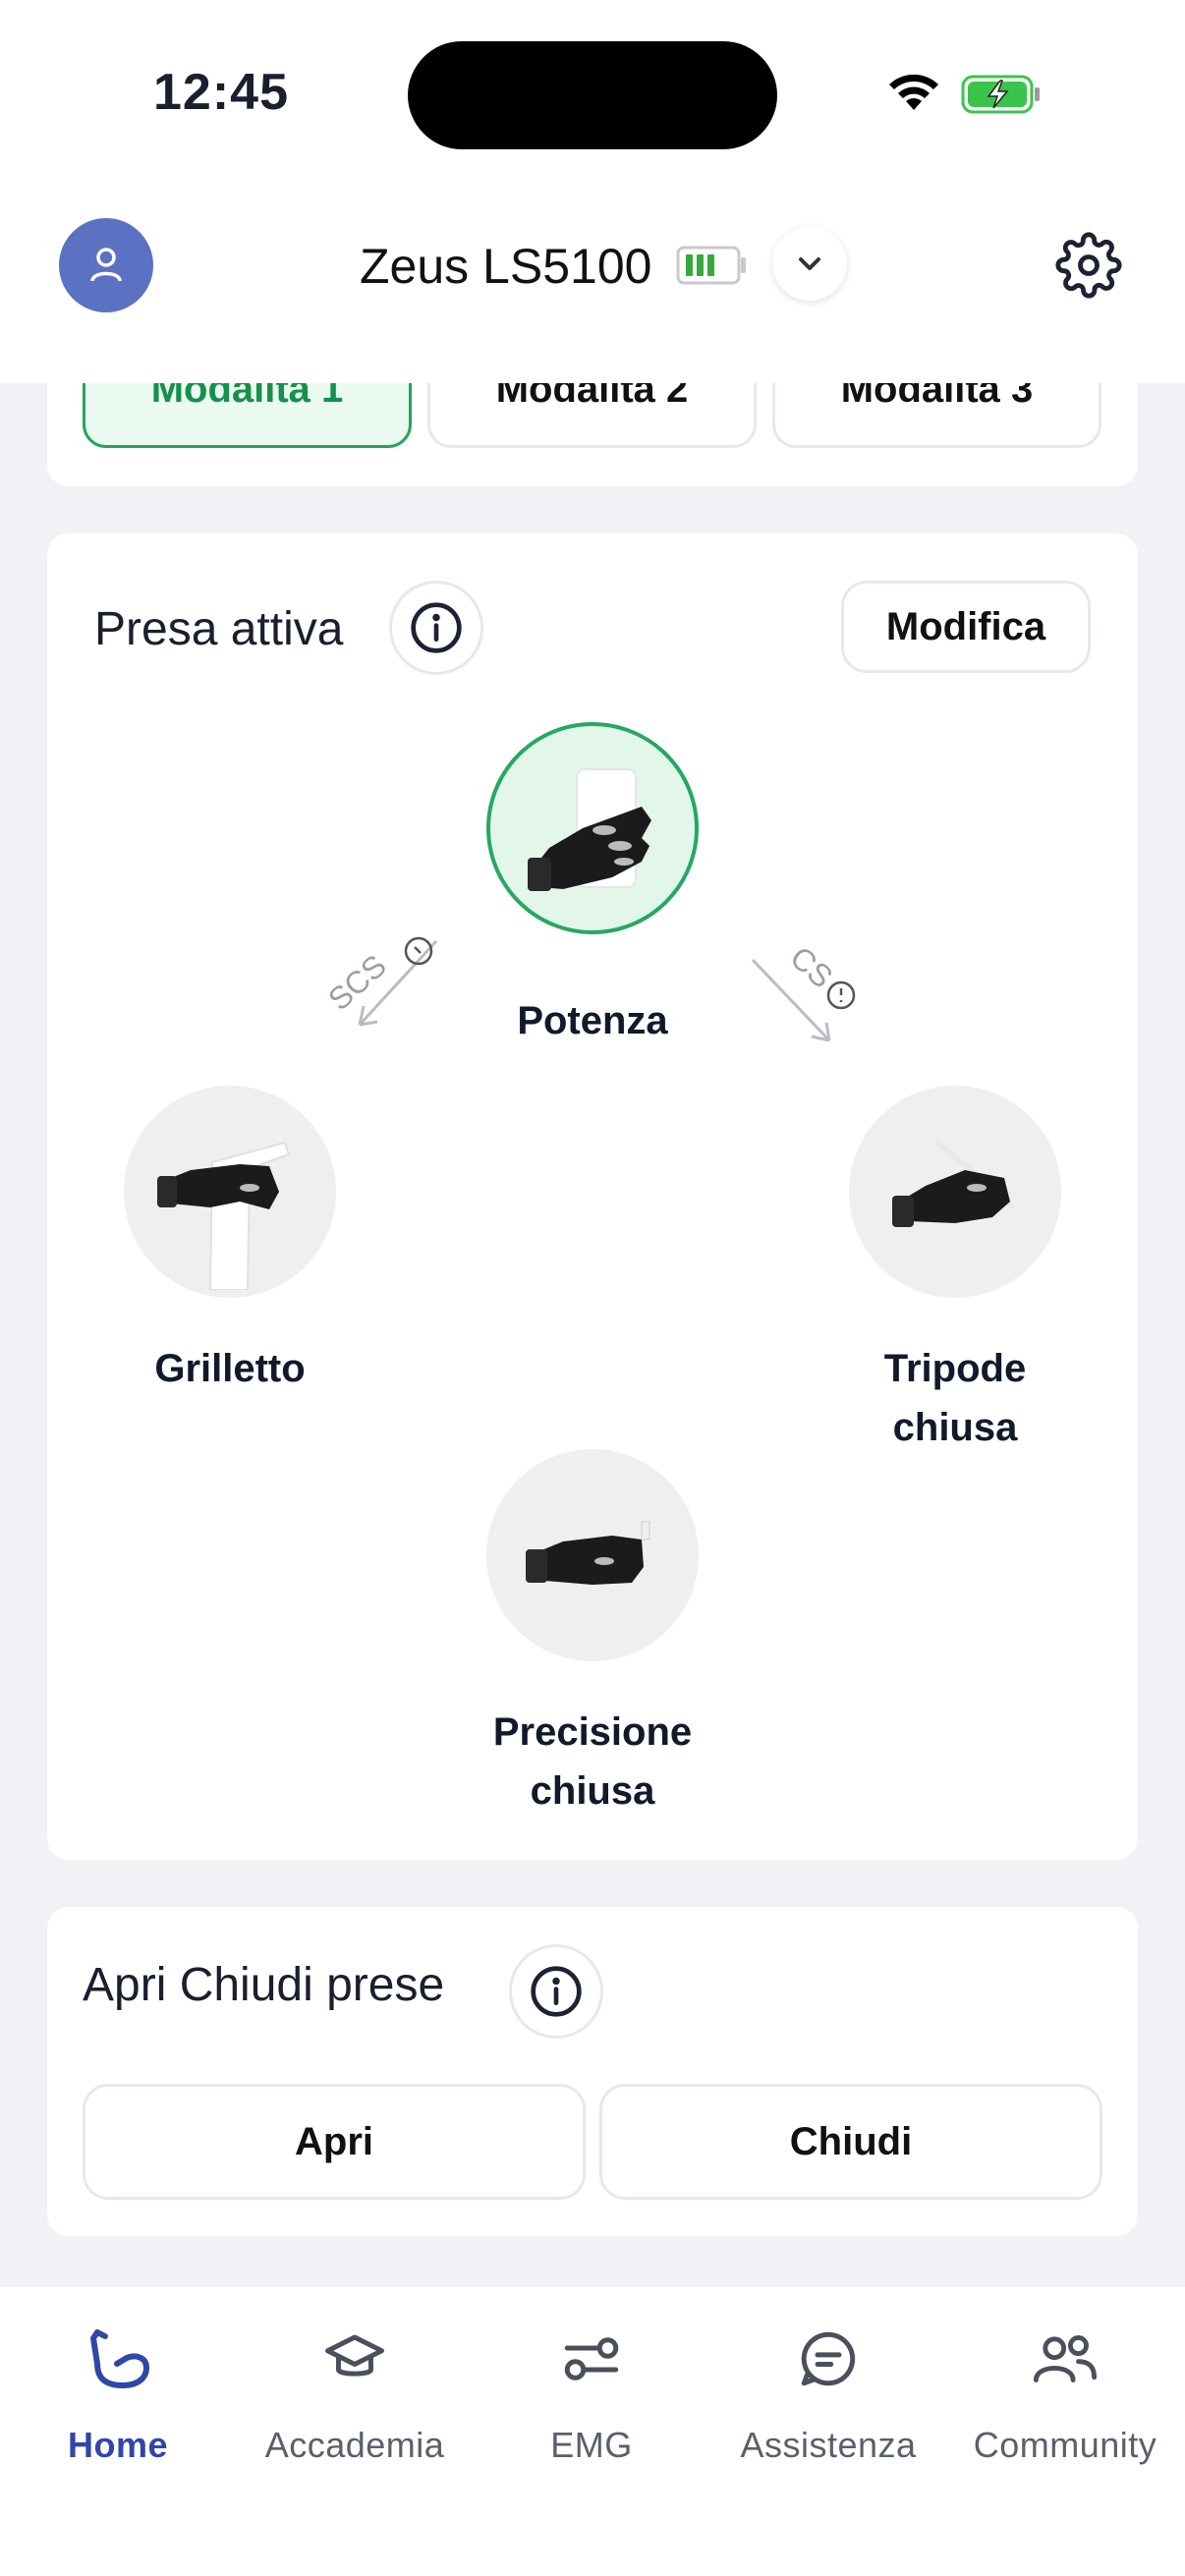 Image resolution: width=1185 pixels, height=2576 pixels. I want to click on settings-button, so click(1088, 265).